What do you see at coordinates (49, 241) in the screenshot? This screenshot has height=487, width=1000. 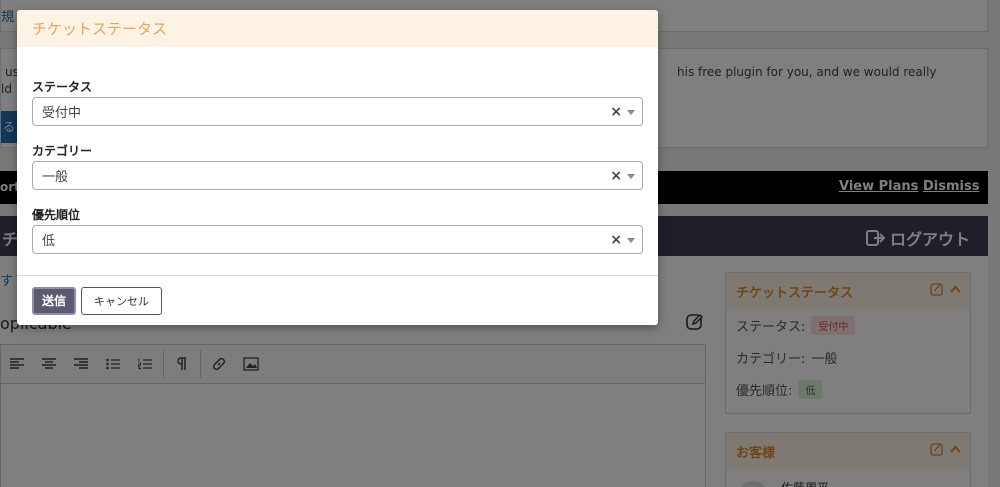 I see `priority-select-value: 低` at bounding box center [49, 241].